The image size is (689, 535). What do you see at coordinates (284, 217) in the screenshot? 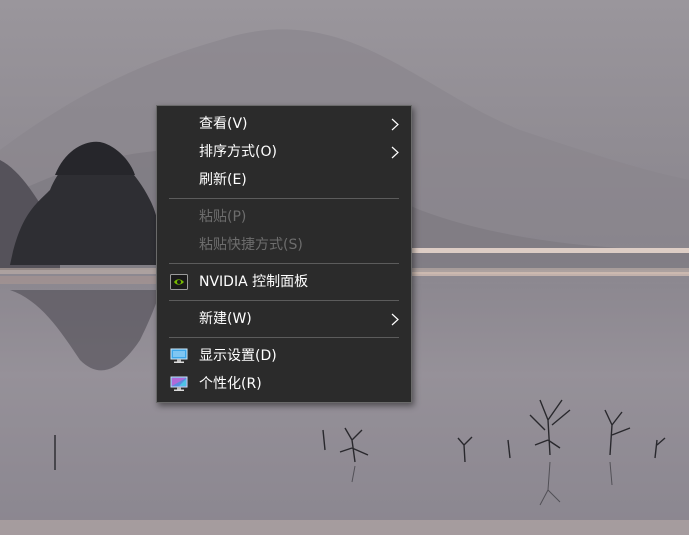
I see `menu-item-paste: 粘贴(P)` at bounding box center [284, 217].